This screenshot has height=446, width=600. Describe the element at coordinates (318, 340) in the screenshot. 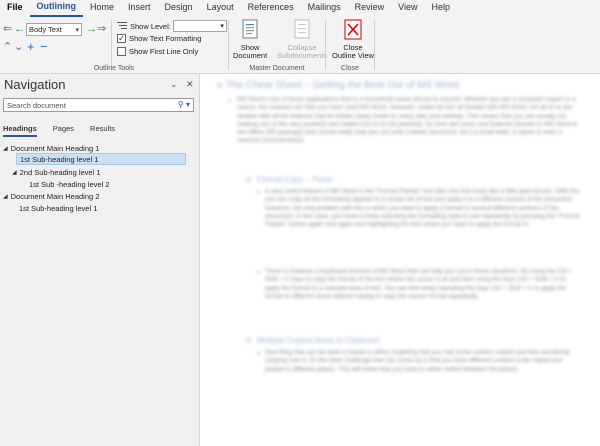

I see `subheading: Multiple Copied Items to Clipboard` at that location.